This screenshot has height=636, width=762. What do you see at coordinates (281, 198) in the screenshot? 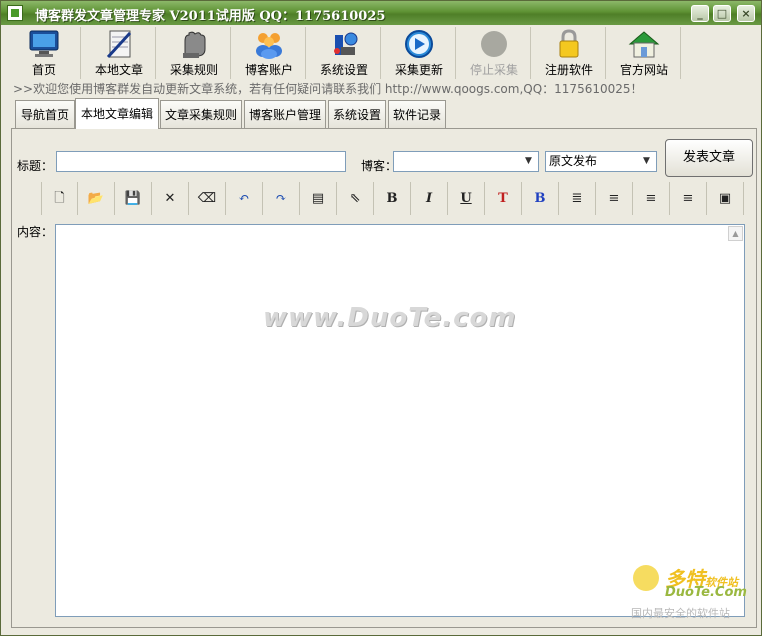
I see `redo-icon: ↷` at bounding box center [281, 198].